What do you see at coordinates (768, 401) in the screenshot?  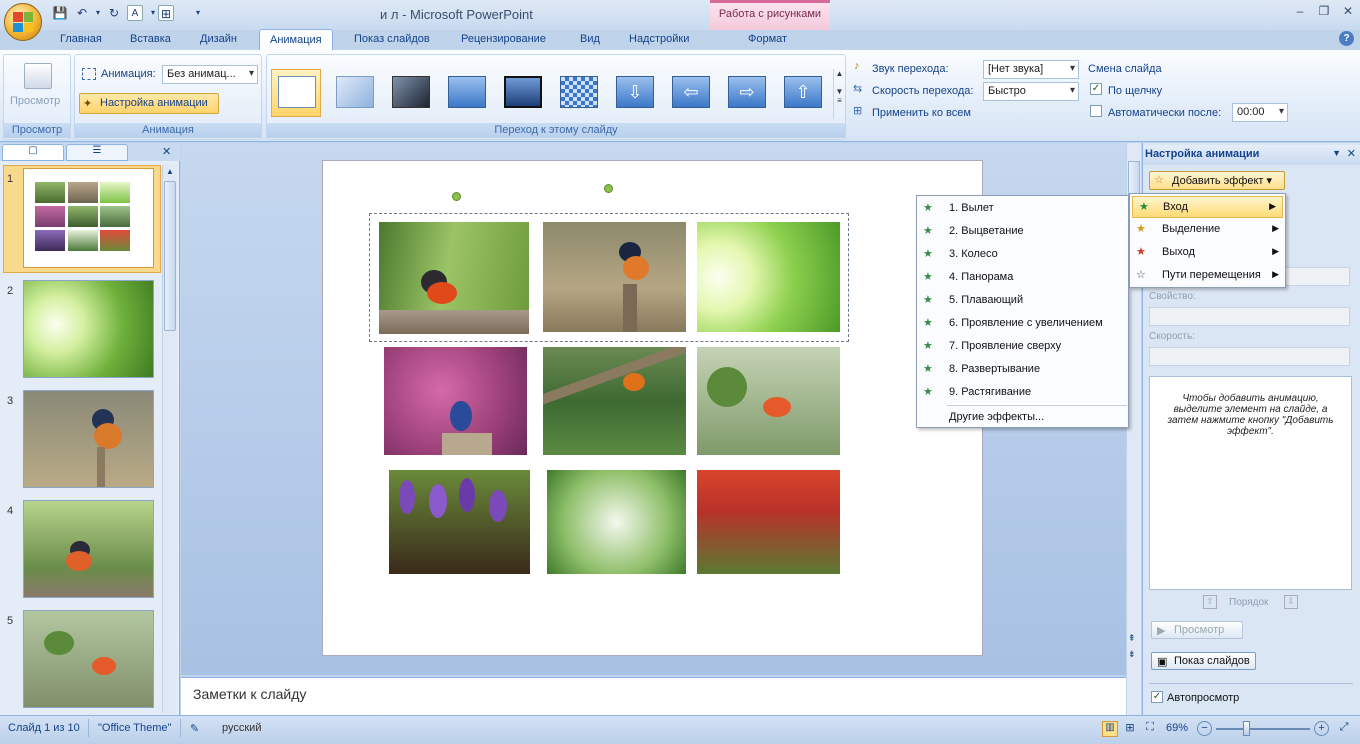 I see `photo-red-bird-leaves` at bounding box center [768, 401].